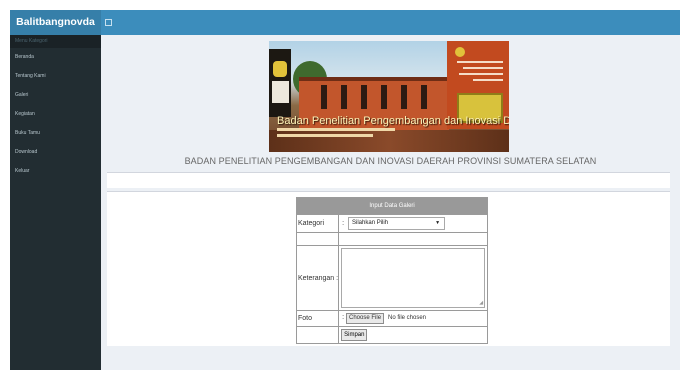  Describe the element at coordinates (397, 223) in the screenshot. I see `kategori-select: Silahkan Pilih ▼` at that location.